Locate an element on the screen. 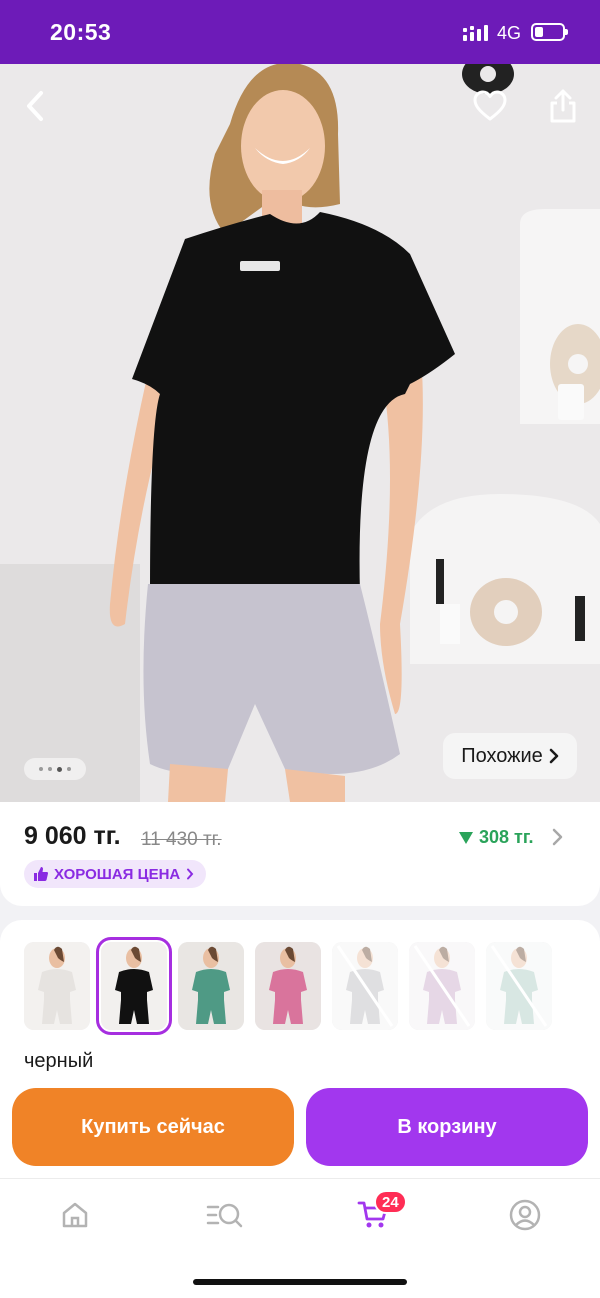 This screenshot has height=1298, width=600. color-variant-black is located at coordinates (134, 986).